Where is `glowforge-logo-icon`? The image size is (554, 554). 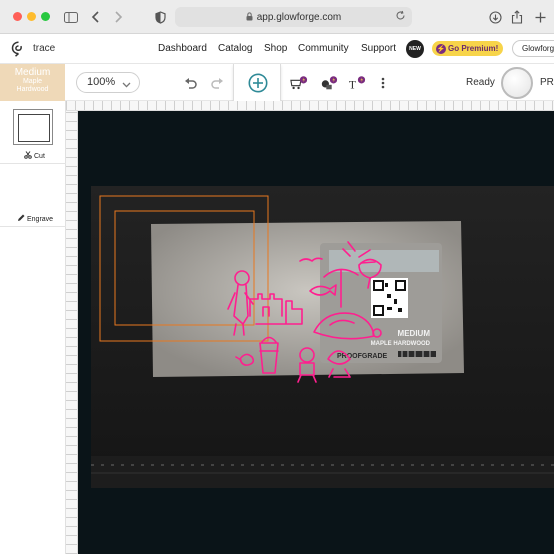
glowforge-logo-icon is located at coordinates (18, 51).